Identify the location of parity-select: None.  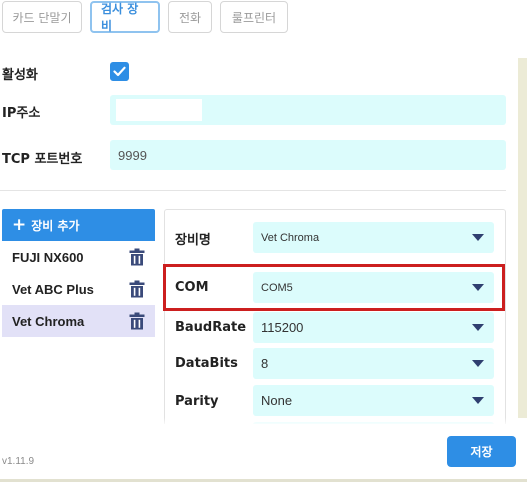
(373, 400).